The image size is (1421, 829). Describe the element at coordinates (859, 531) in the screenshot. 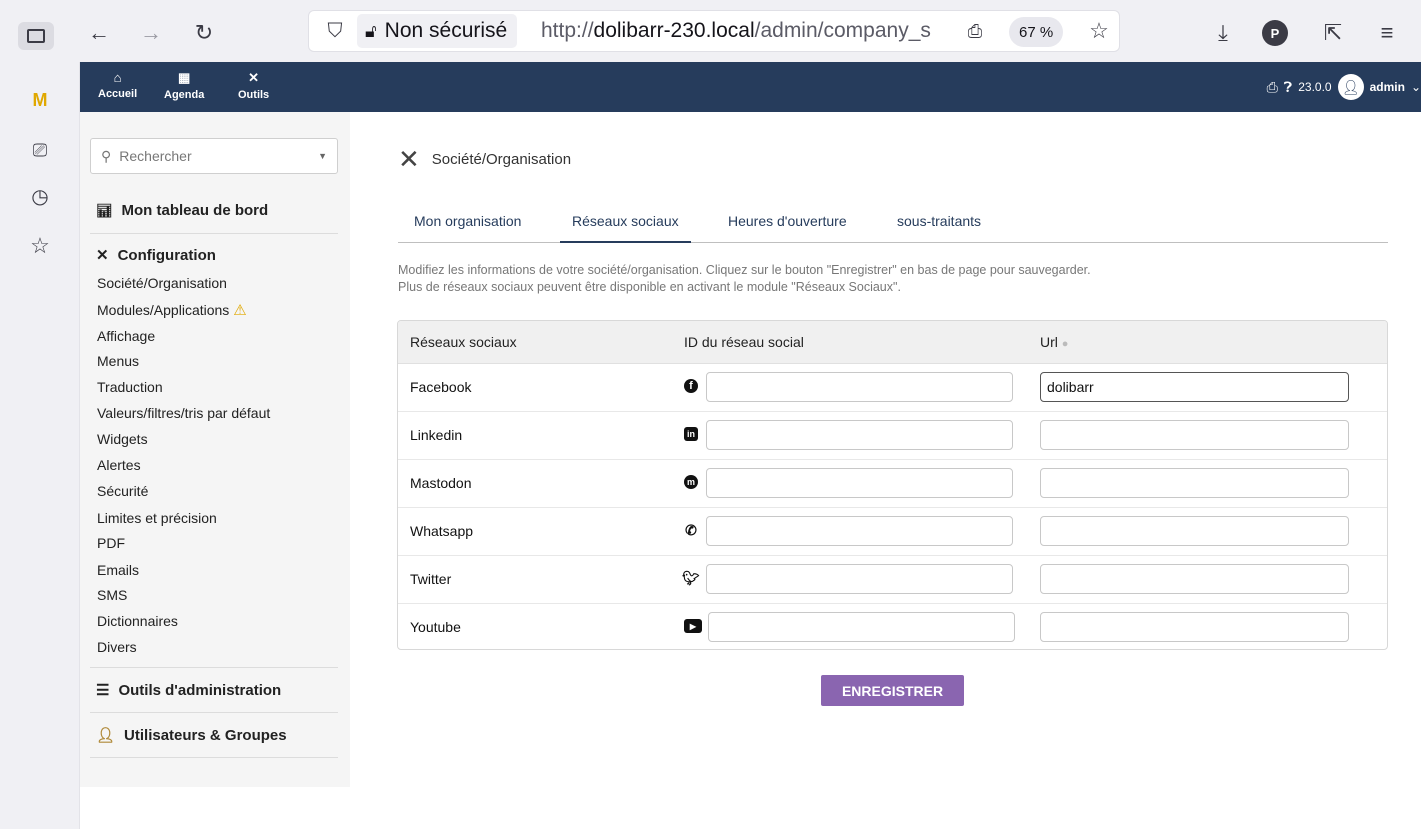

I see `whatsapp-id-input` at that location.